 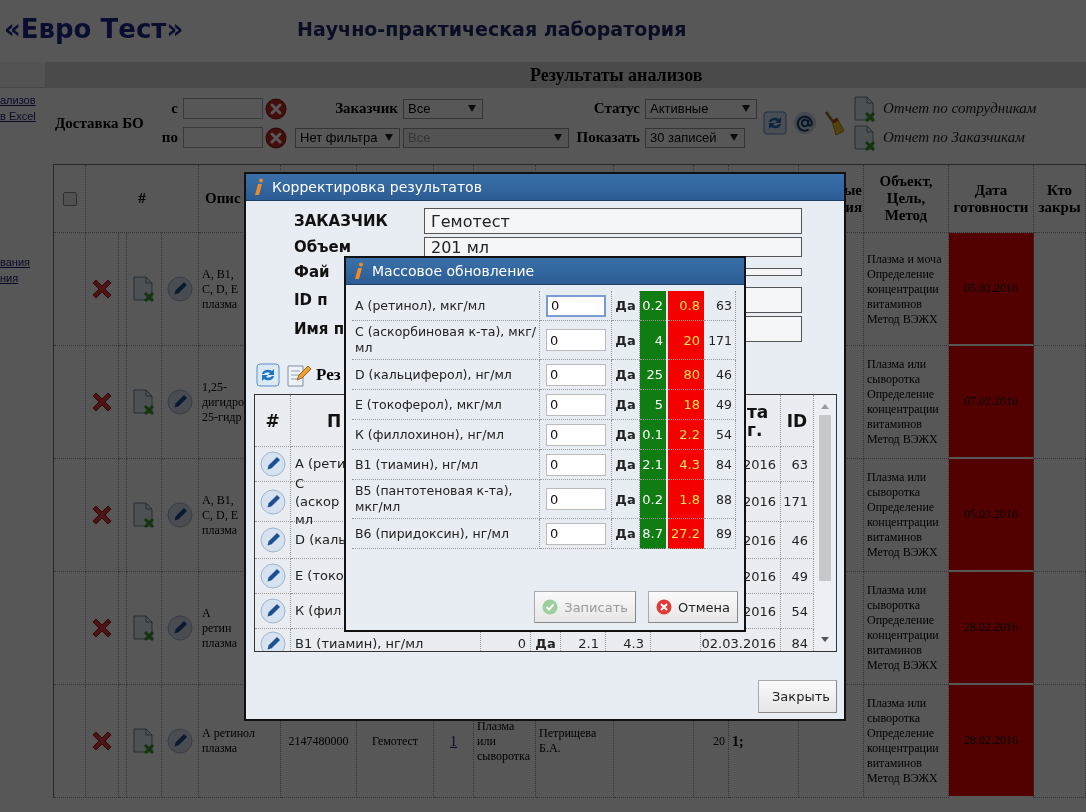 I want to click on low-limit-cell: 8.7, so click(x=653, y=534).